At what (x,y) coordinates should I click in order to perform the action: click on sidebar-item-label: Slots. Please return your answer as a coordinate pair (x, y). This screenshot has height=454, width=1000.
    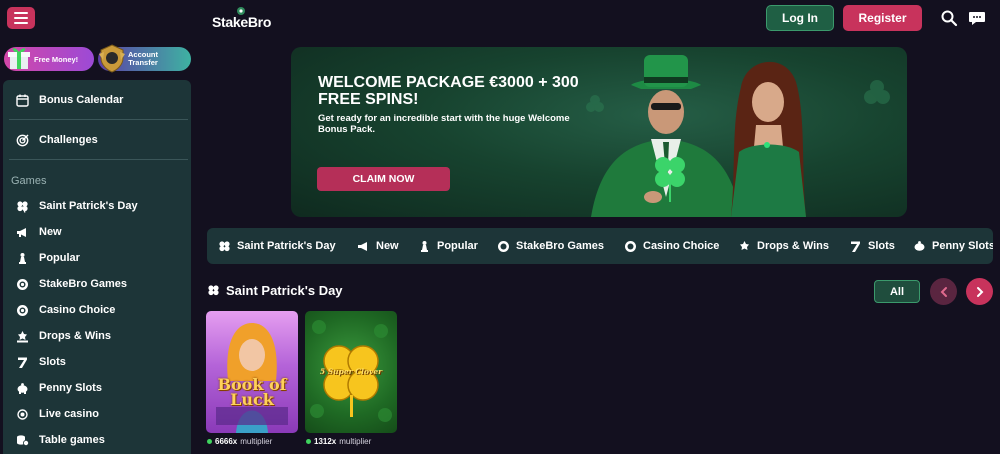
    Looking at the image, I should click on (52, 362).